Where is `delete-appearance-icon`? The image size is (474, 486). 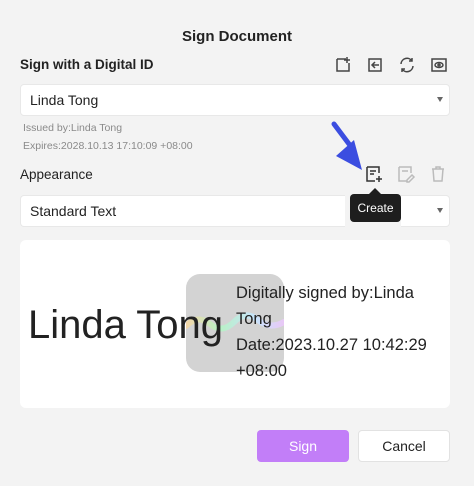 delete-appearance-icon is located at coordinates (438, 174).